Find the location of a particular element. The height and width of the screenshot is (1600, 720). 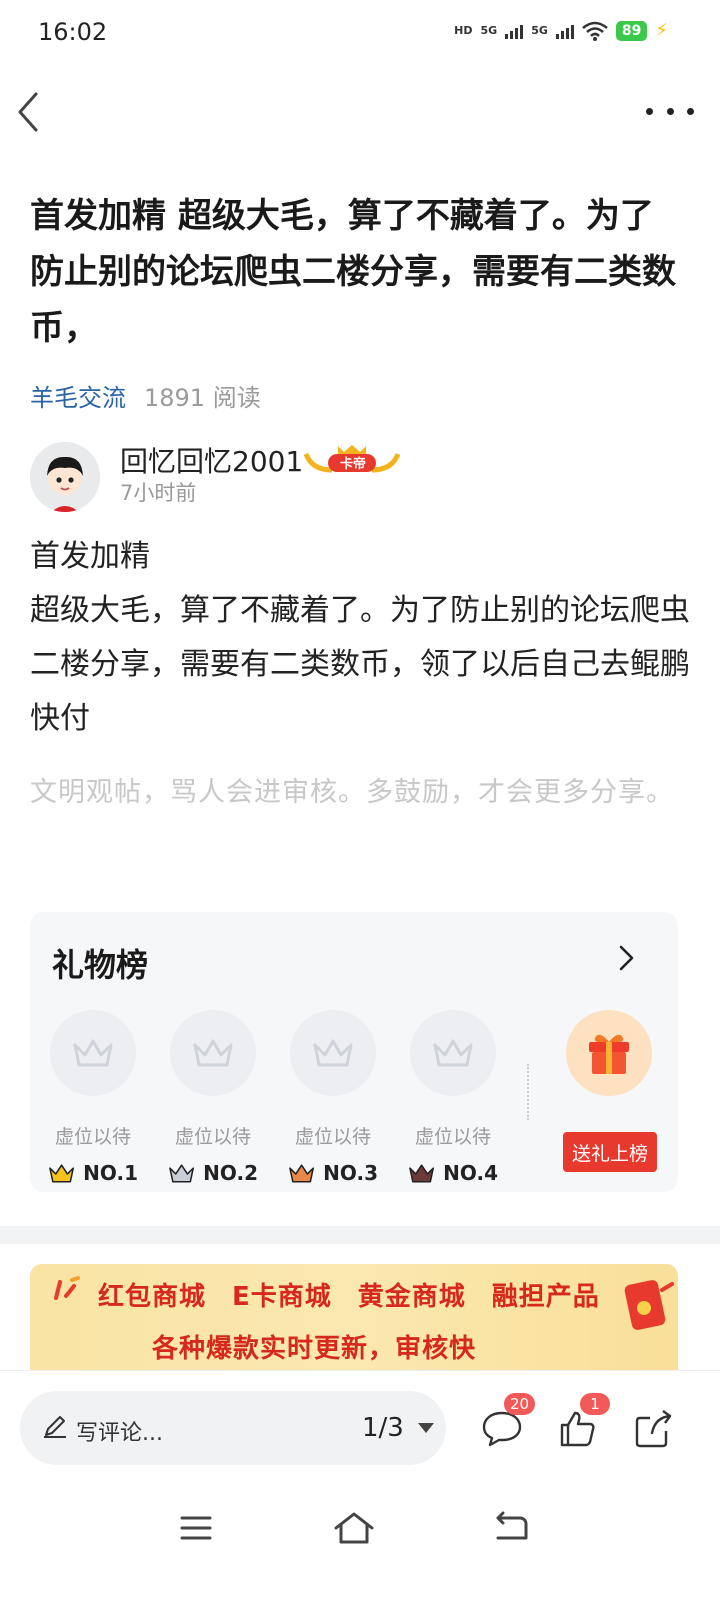

share-button is located at coordinates (654, 1429).